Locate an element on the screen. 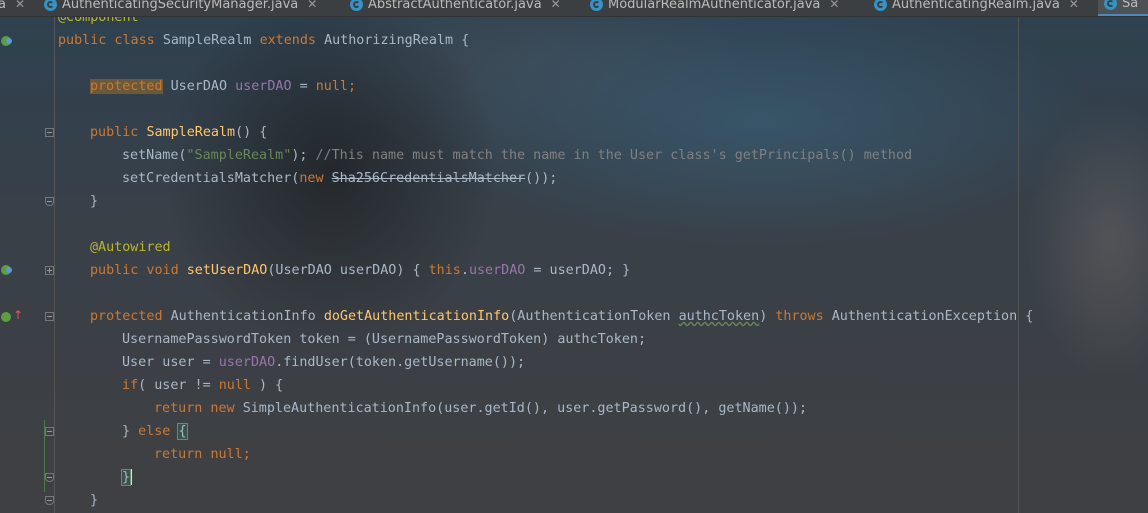 The height and width of the screenshot is (513, 1148). tab-authenticating-security-manager: AuthenticatingSecurityManager.java ✕ is located at coordinates (180, 7).